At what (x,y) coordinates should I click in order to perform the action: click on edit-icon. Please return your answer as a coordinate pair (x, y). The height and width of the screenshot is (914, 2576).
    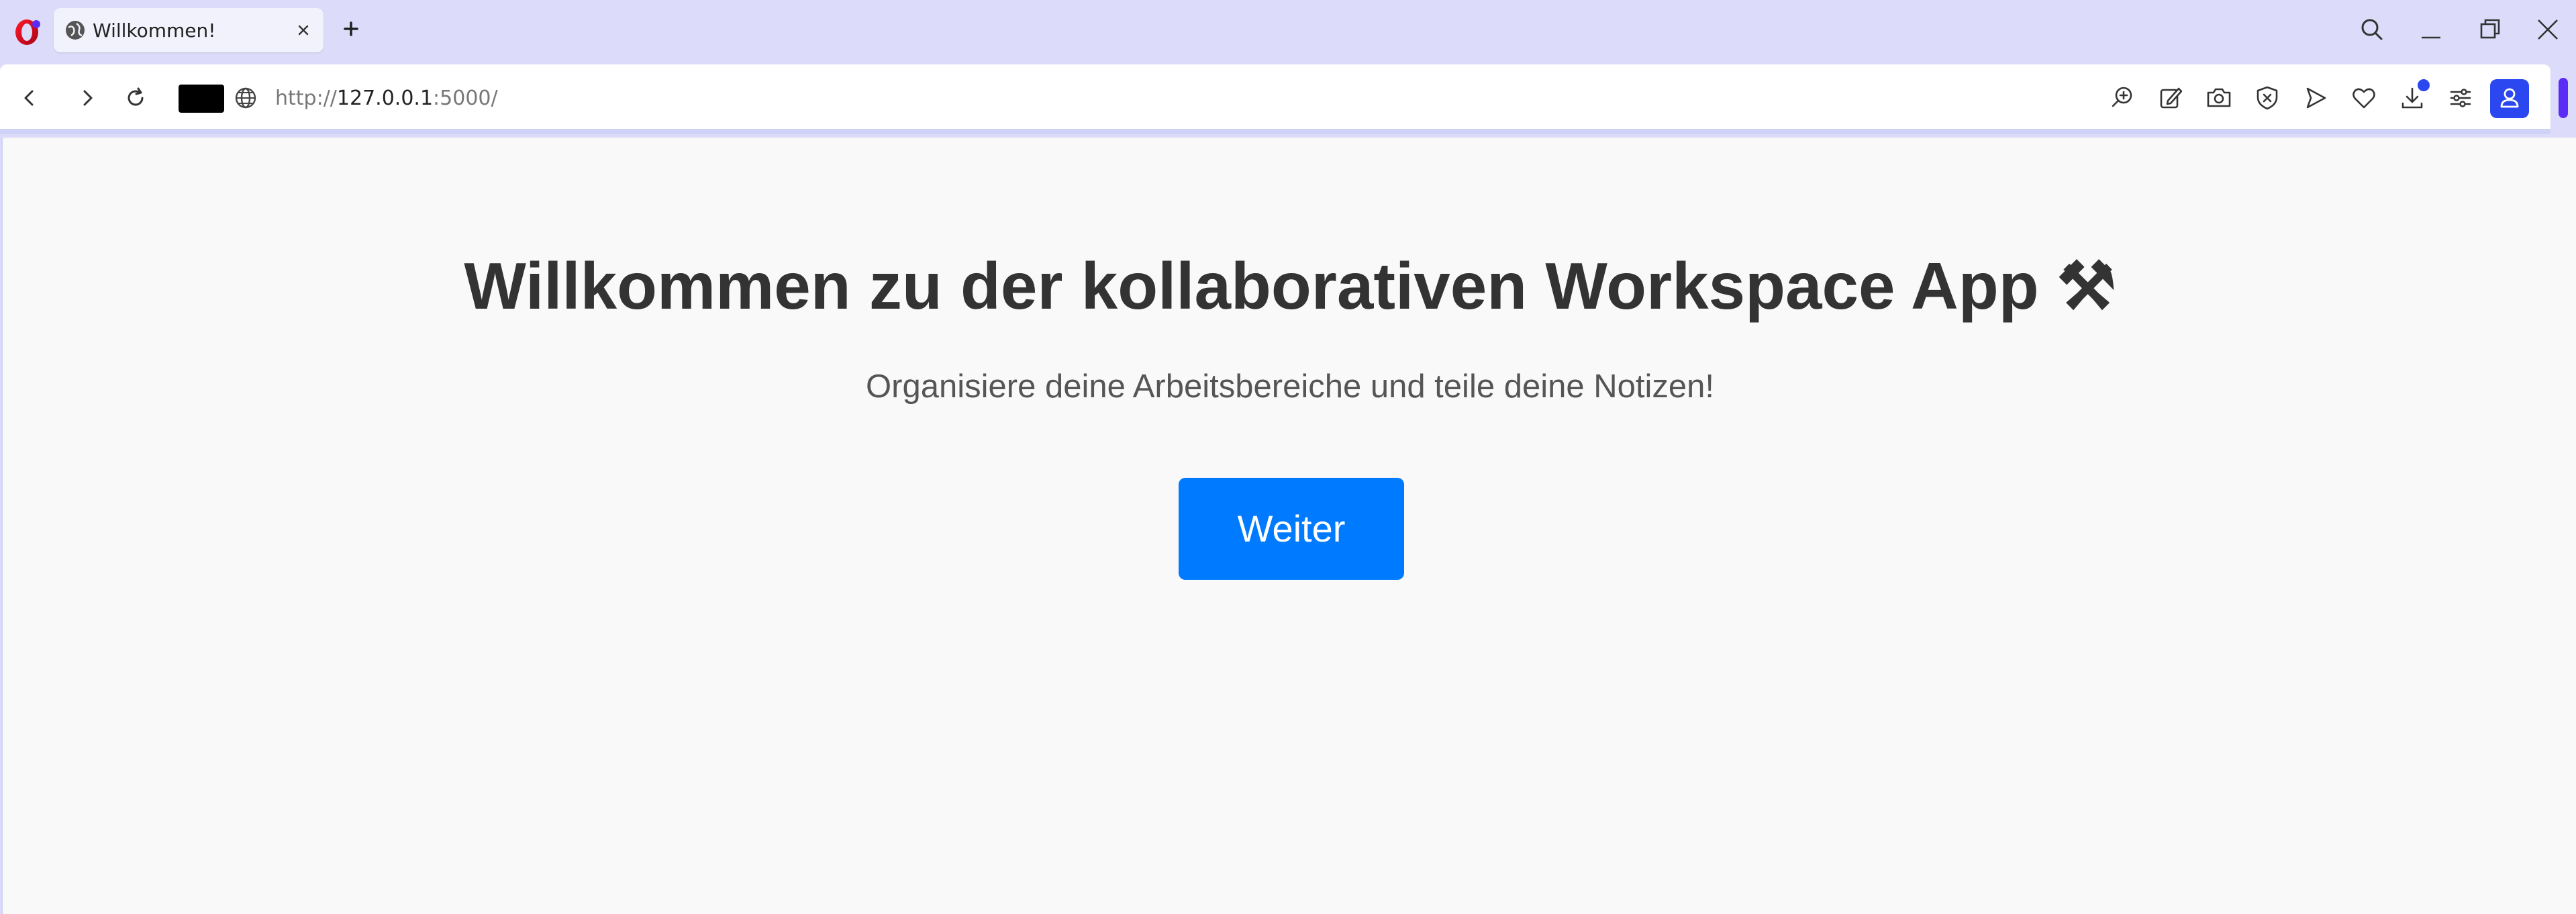
    Looking at the image, I should click on (2170, 98).